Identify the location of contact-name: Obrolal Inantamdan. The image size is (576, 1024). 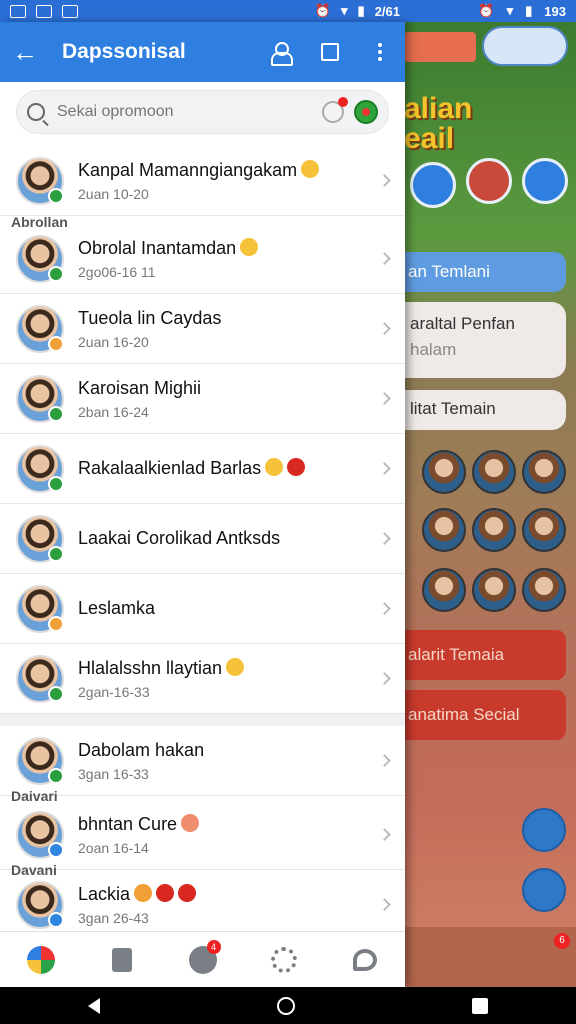
(157, 247).